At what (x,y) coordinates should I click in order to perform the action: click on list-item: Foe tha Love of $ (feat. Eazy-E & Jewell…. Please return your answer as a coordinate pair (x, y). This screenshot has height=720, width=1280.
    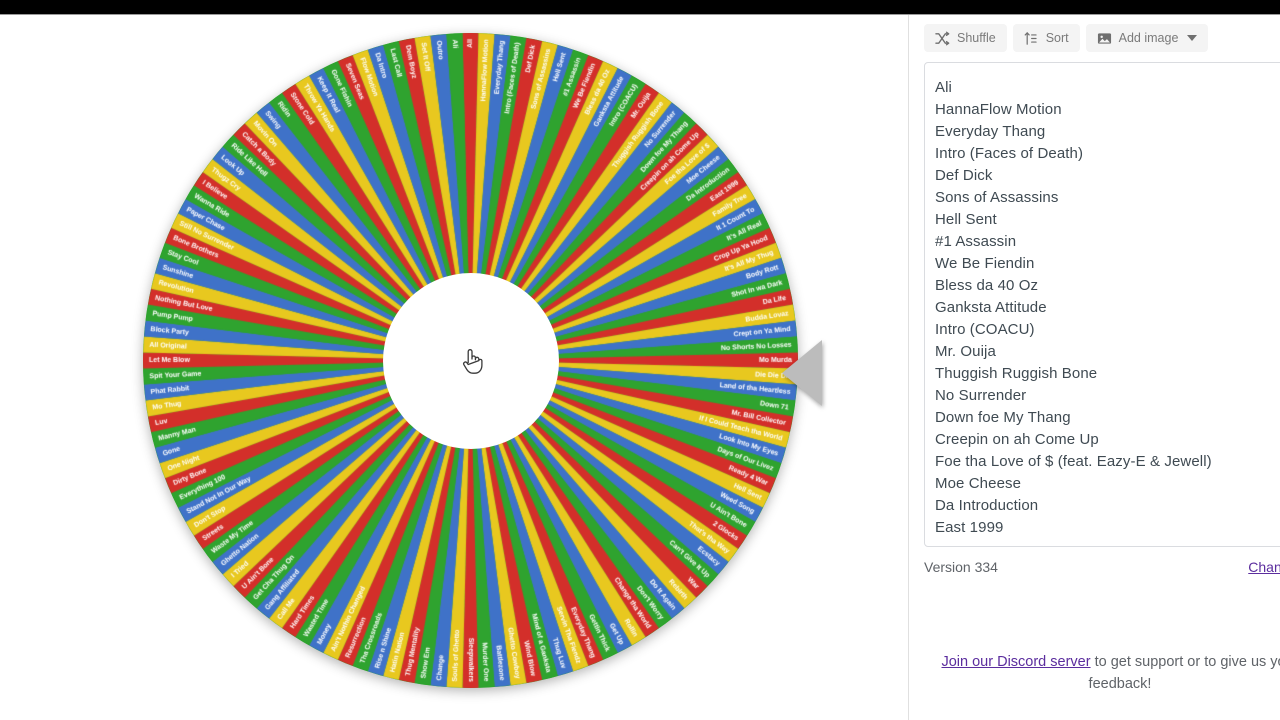
    Looking at the image, I should click on (1107, 462).